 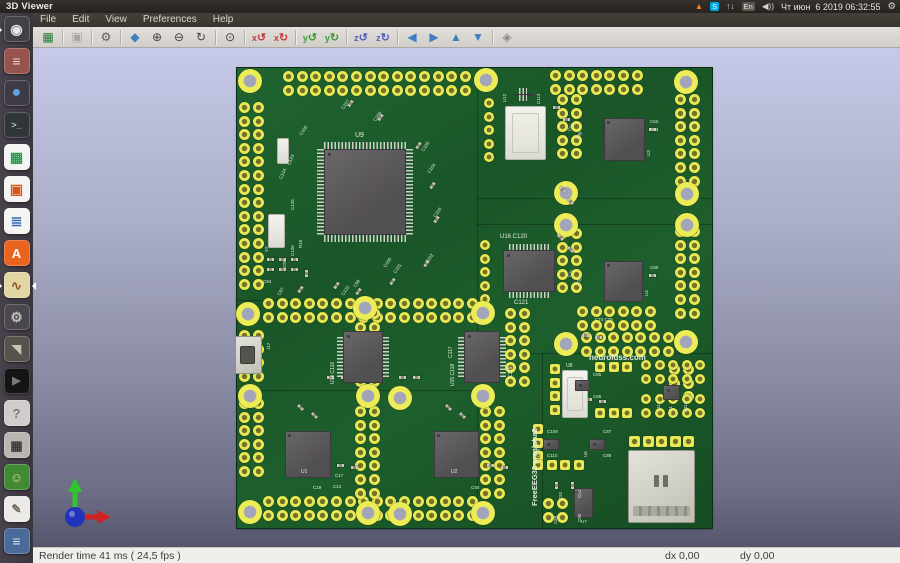 I want to click on launcher-kicad-eeschema: ∿, so click(x=18, y=285).